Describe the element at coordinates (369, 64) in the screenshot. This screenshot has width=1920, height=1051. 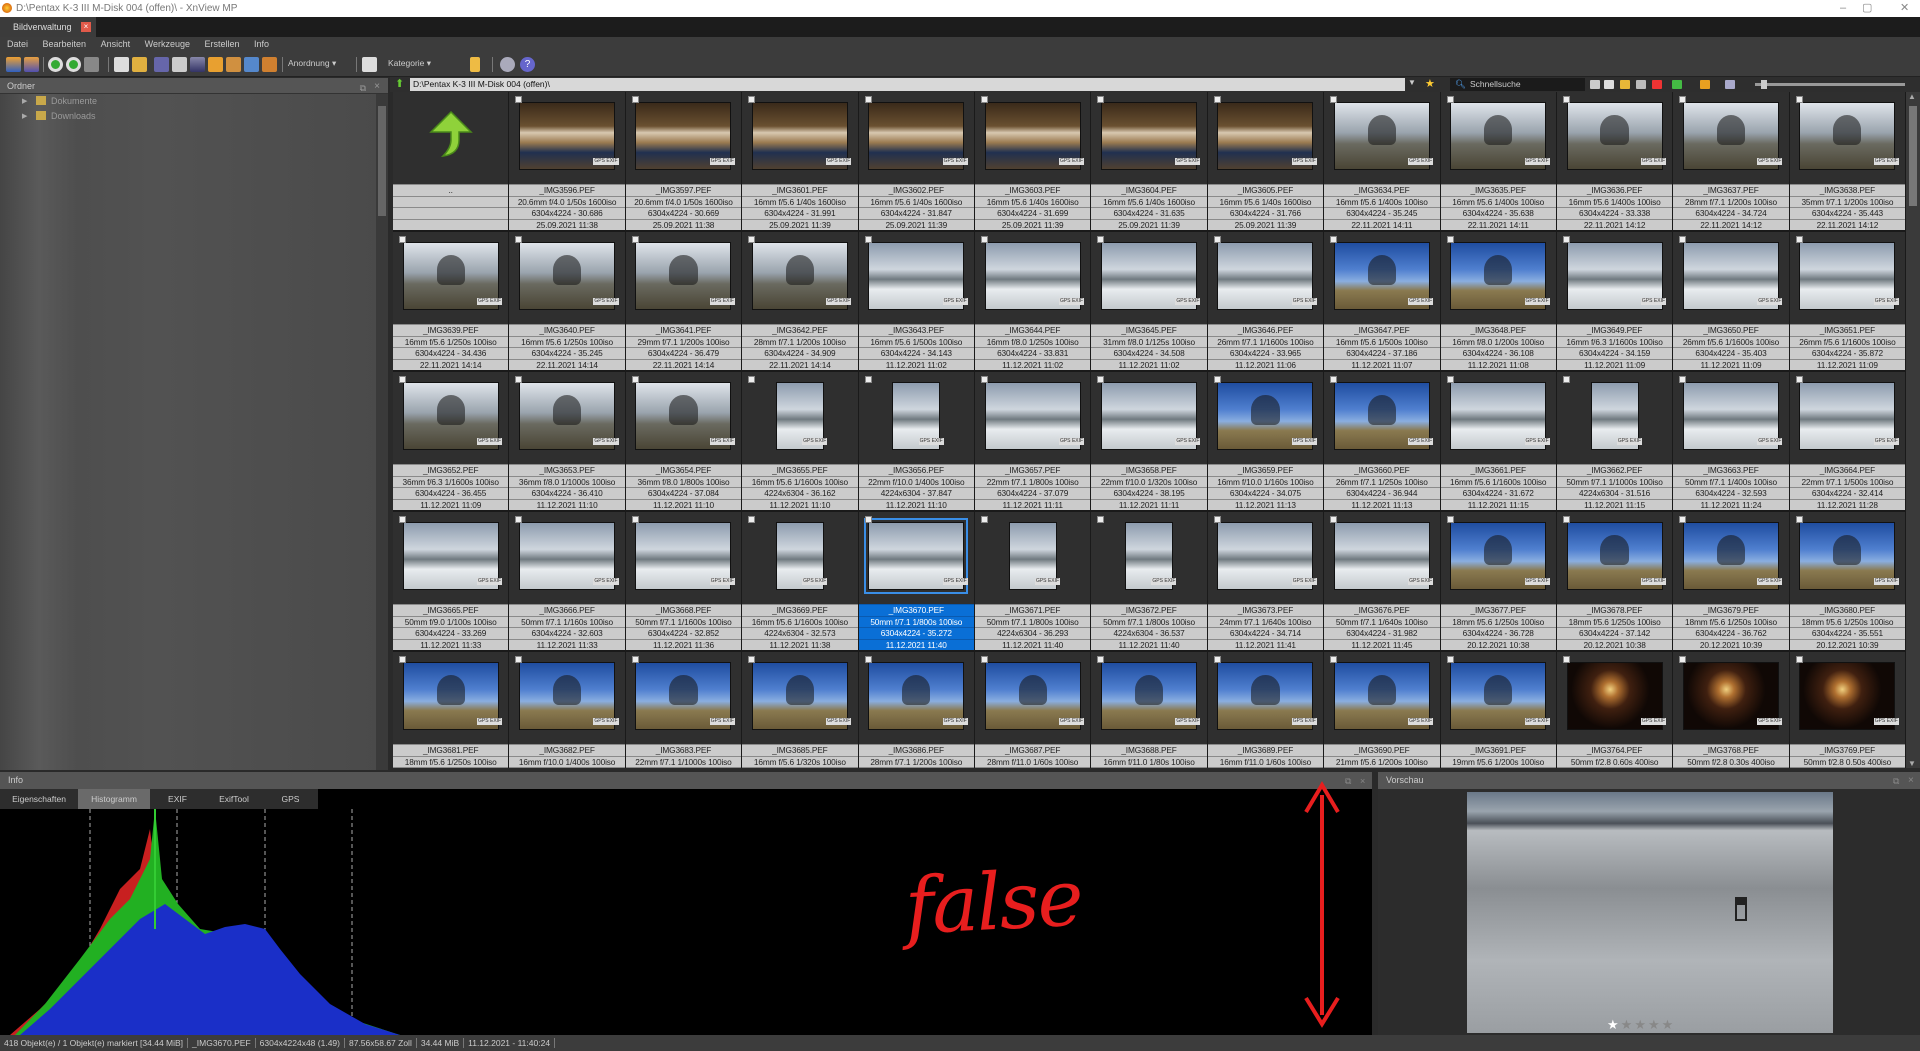
I see `rating-filter-icon` at that location.